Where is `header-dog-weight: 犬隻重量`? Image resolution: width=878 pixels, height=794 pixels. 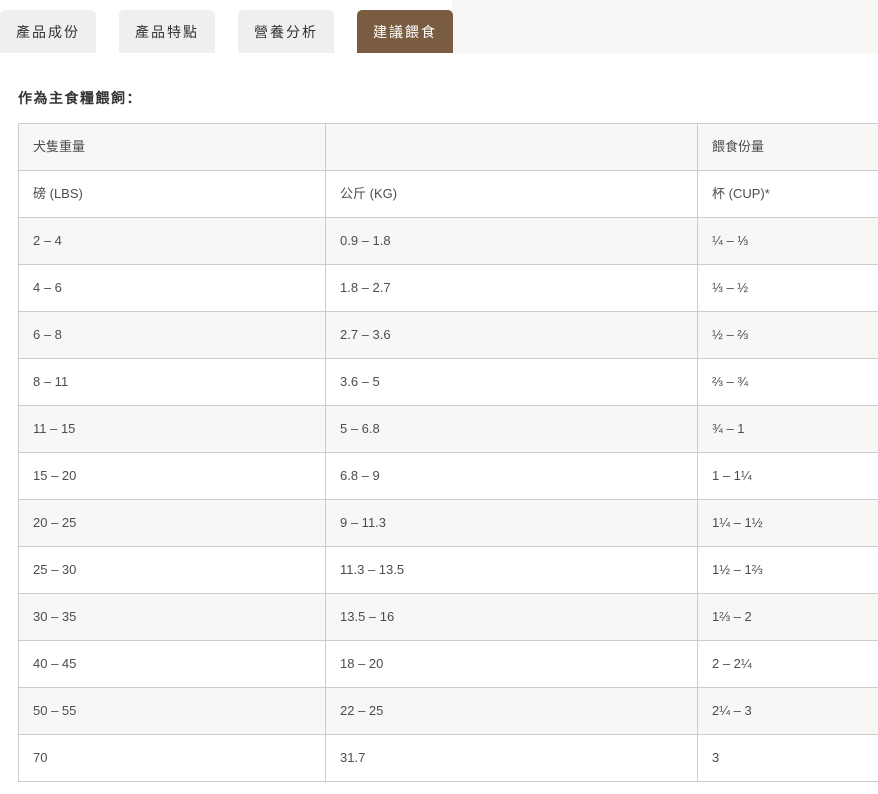
header-dog-weight: 犬隻重量 is located at coordinates (172, 147).